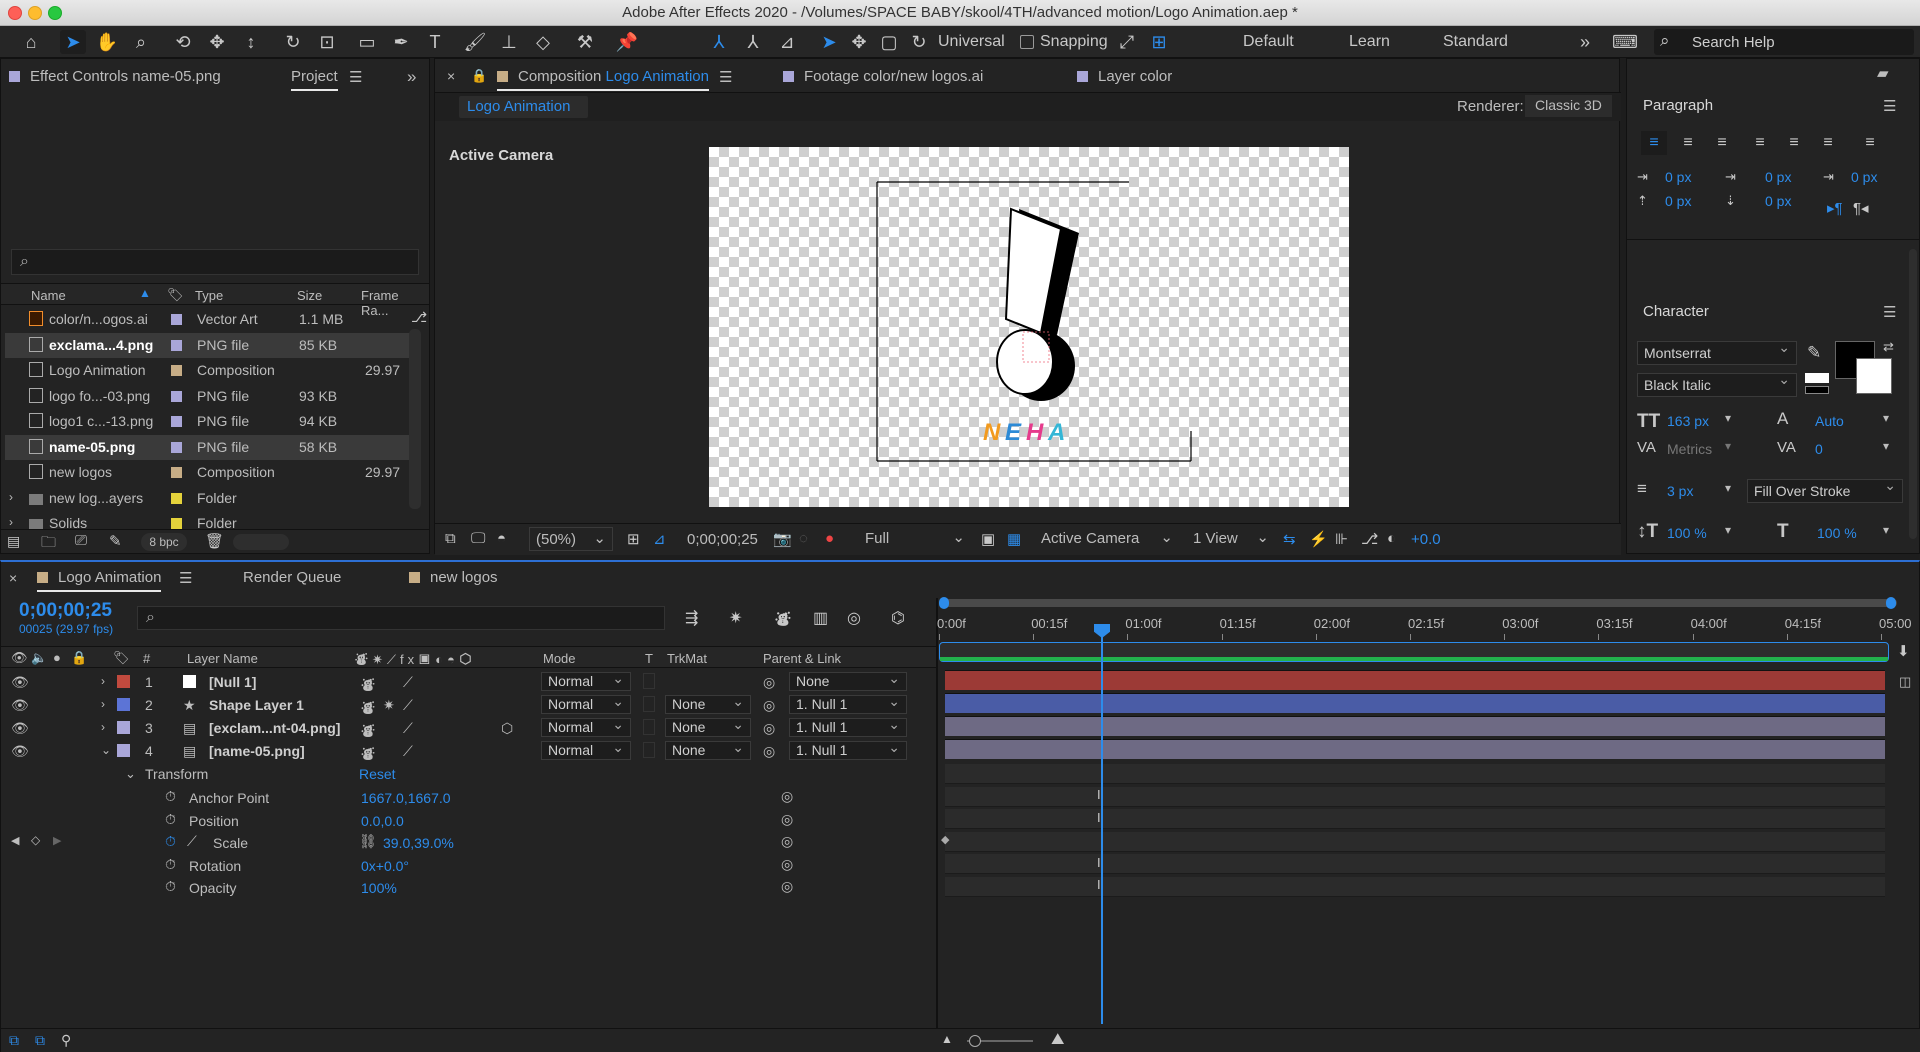 Image resolution: width=1920 pixels, height=1052 pixels. I want to click on black-swatch, so click(1817, 390).